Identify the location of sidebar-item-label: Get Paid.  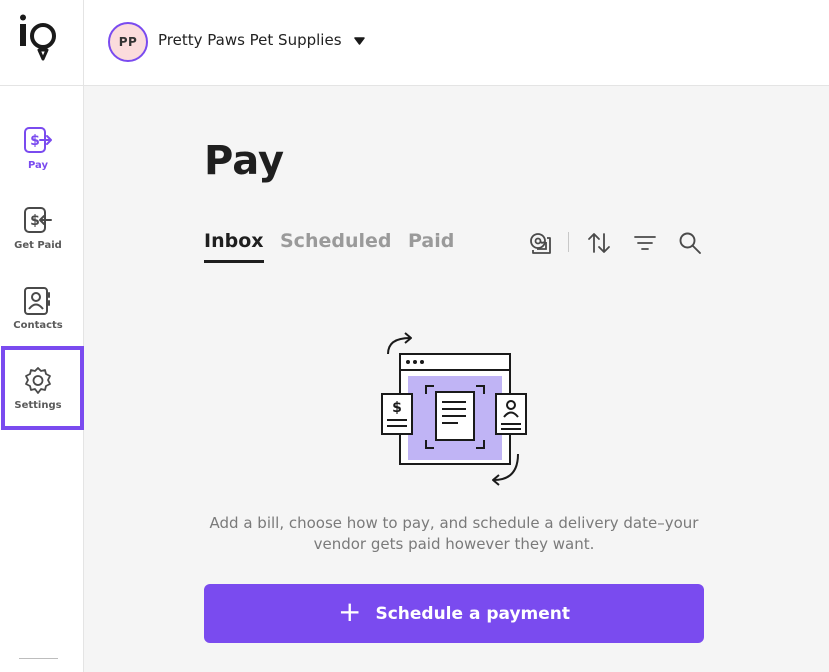
(38, 245).